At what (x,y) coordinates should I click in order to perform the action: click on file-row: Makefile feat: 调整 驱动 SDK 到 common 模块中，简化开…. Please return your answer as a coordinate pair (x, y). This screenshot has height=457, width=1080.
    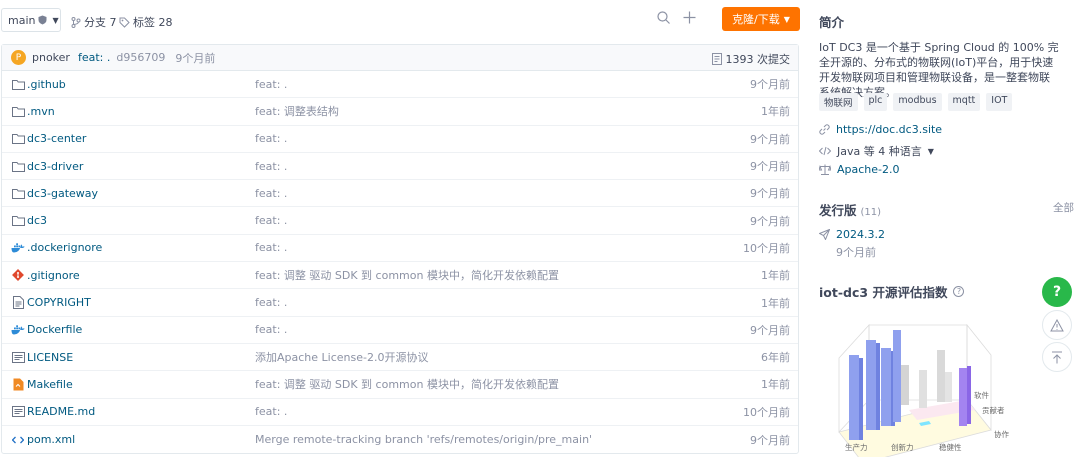
    Looking at the image, I should click on (400, 385).